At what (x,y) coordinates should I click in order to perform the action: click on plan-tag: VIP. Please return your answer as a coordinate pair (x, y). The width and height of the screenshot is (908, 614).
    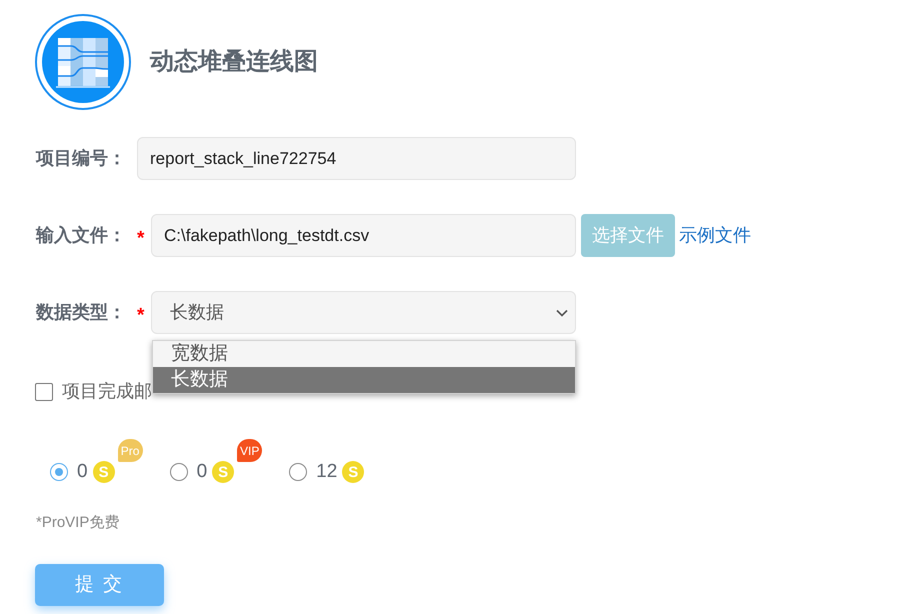
    Looking at the image, I should click on (249, 450).